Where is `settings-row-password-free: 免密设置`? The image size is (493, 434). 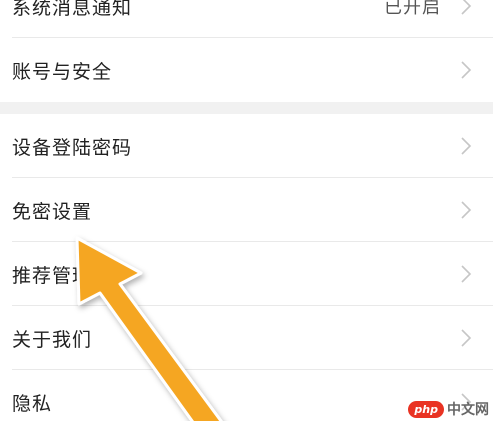 settings-row-password-free: 免密设置 is located at coordinates (246, 210).